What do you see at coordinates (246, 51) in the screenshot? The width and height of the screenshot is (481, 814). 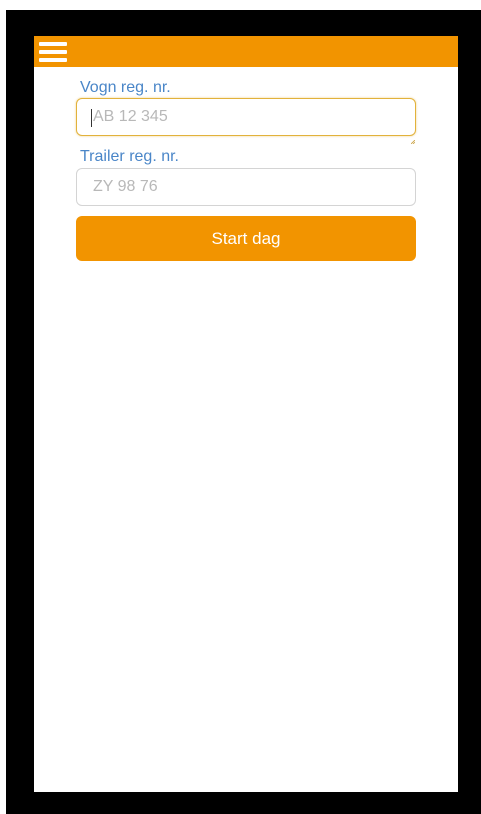 I see `app-header-bar` at bounding box center [246, 51].